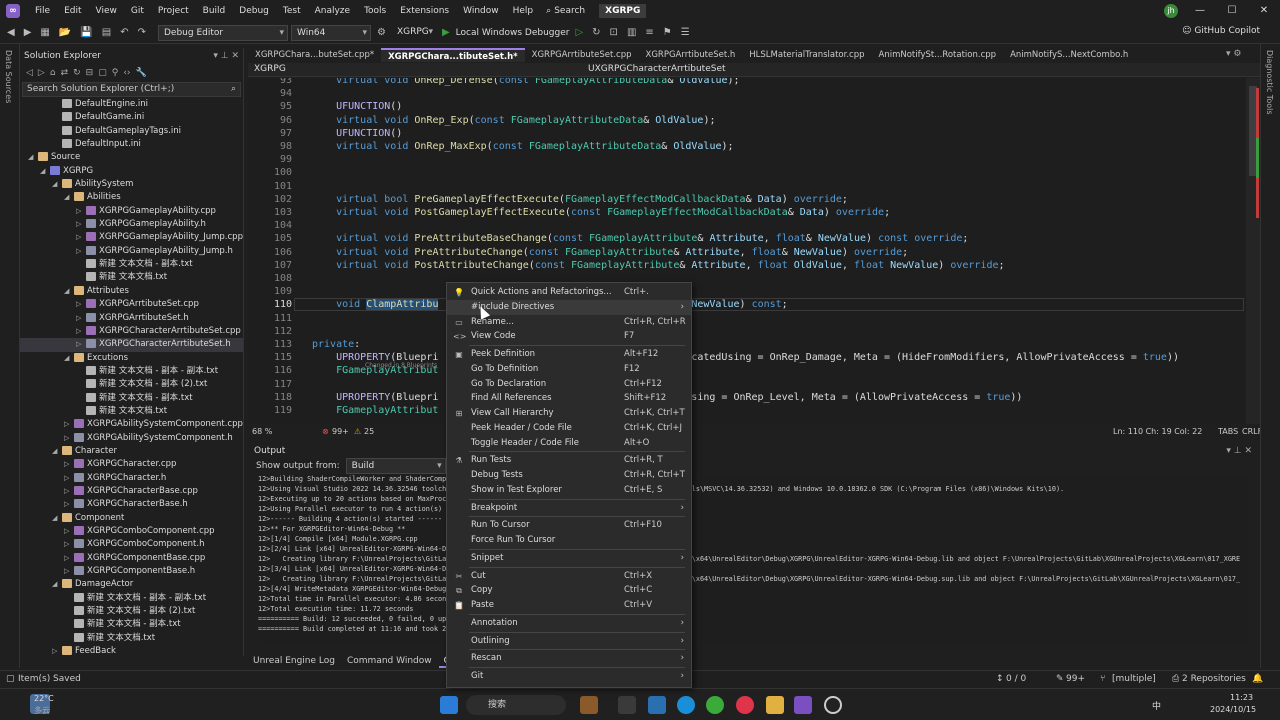  What do you see at coordinates (131, 318) in the screenshot?
I see `tree-item: ▷ XGRPGArrtibuteSet.h` at bounding box center [131, 318].